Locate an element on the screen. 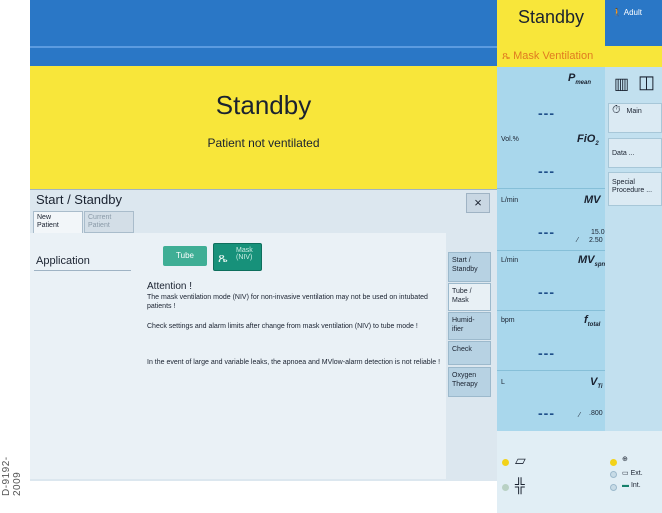  alarm-limit-high: 15.0 is located at coordinates (598, 232).